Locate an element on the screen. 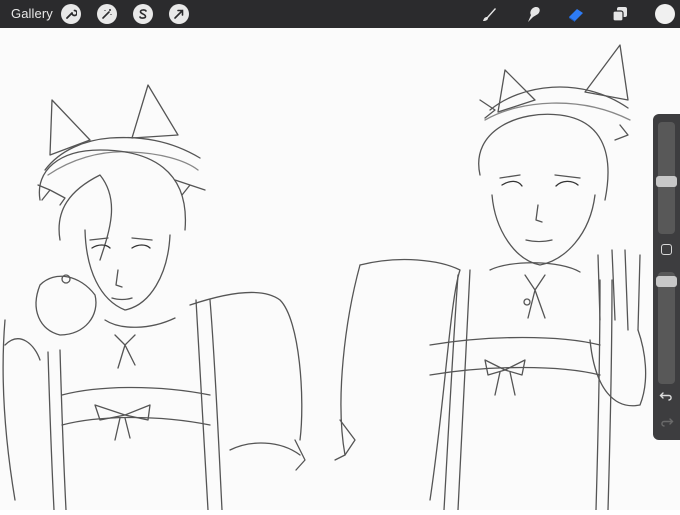  layers-icon is located at coordinates (620, 14).